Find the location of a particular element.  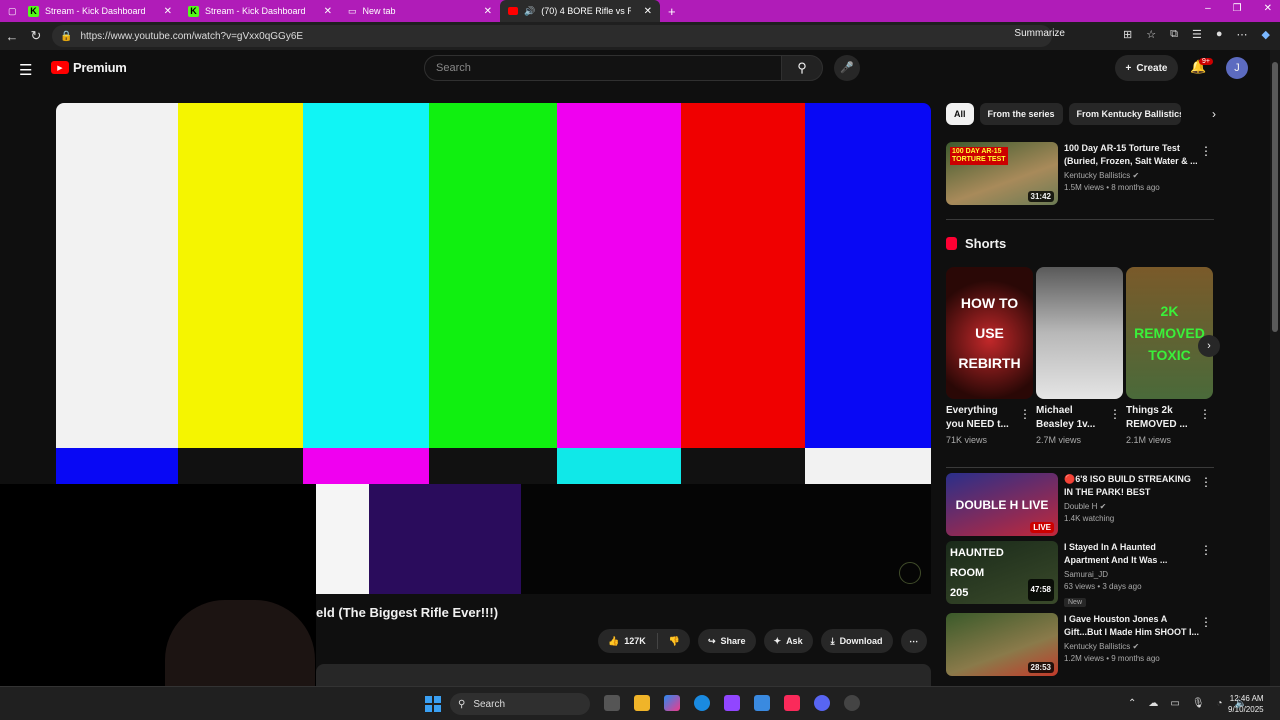

channel-name: Samurai_JD is located at coordinates (1131, 574).